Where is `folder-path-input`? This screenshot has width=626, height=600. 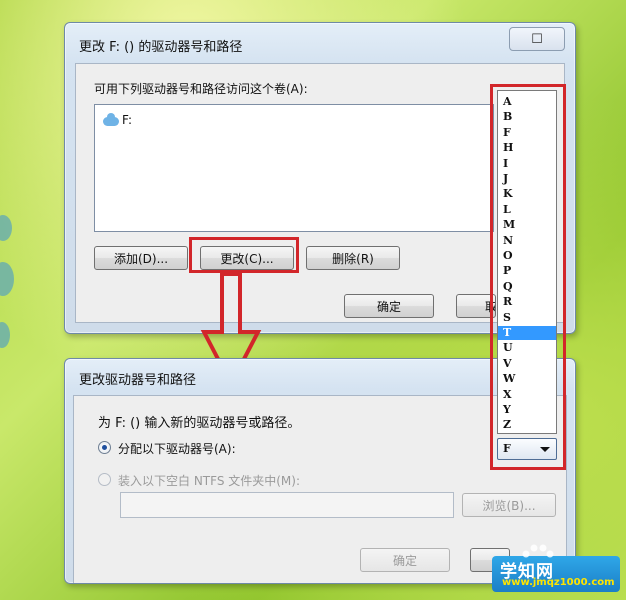
folder-path-input is located at coordinates (287, 505).